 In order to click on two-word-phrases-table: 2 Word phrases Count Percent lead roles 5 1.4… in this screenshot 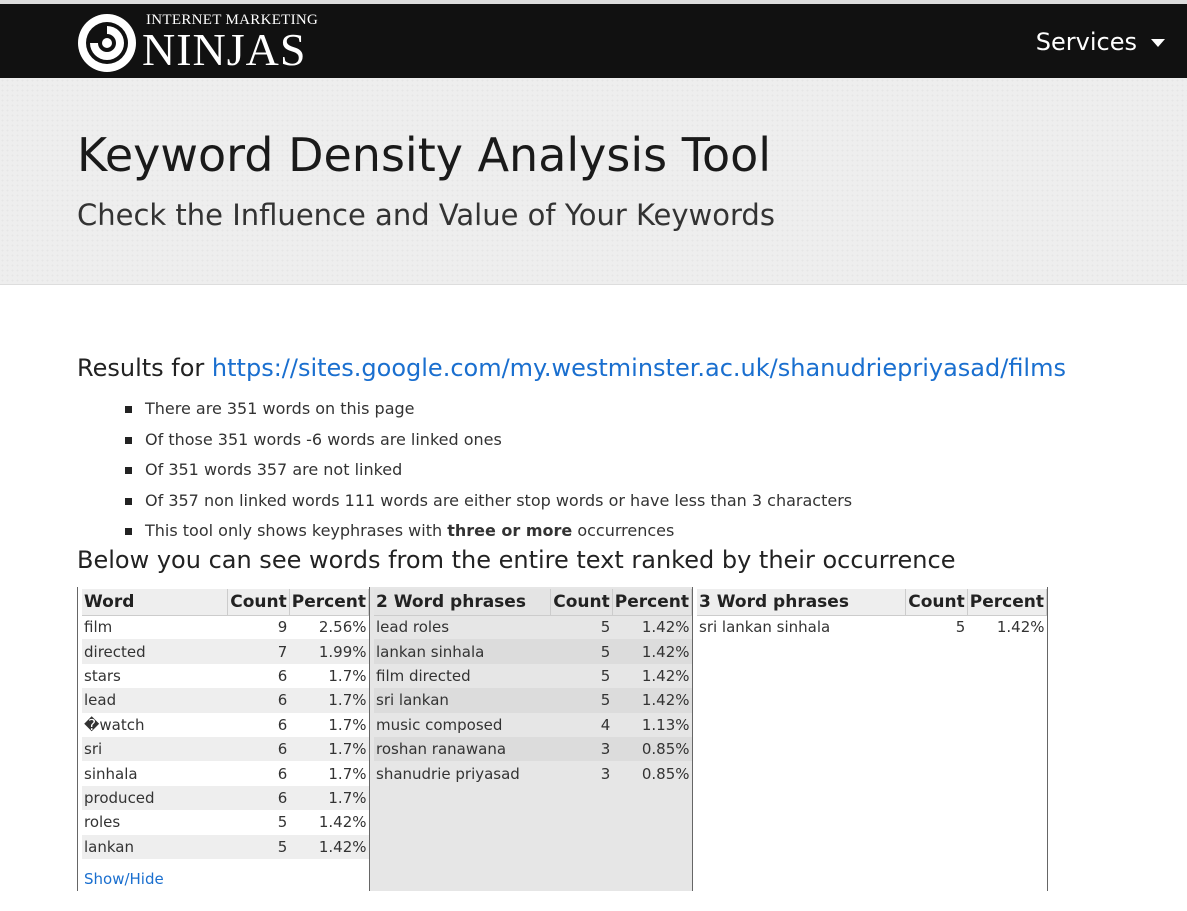, I will do `click(533, 687)`.